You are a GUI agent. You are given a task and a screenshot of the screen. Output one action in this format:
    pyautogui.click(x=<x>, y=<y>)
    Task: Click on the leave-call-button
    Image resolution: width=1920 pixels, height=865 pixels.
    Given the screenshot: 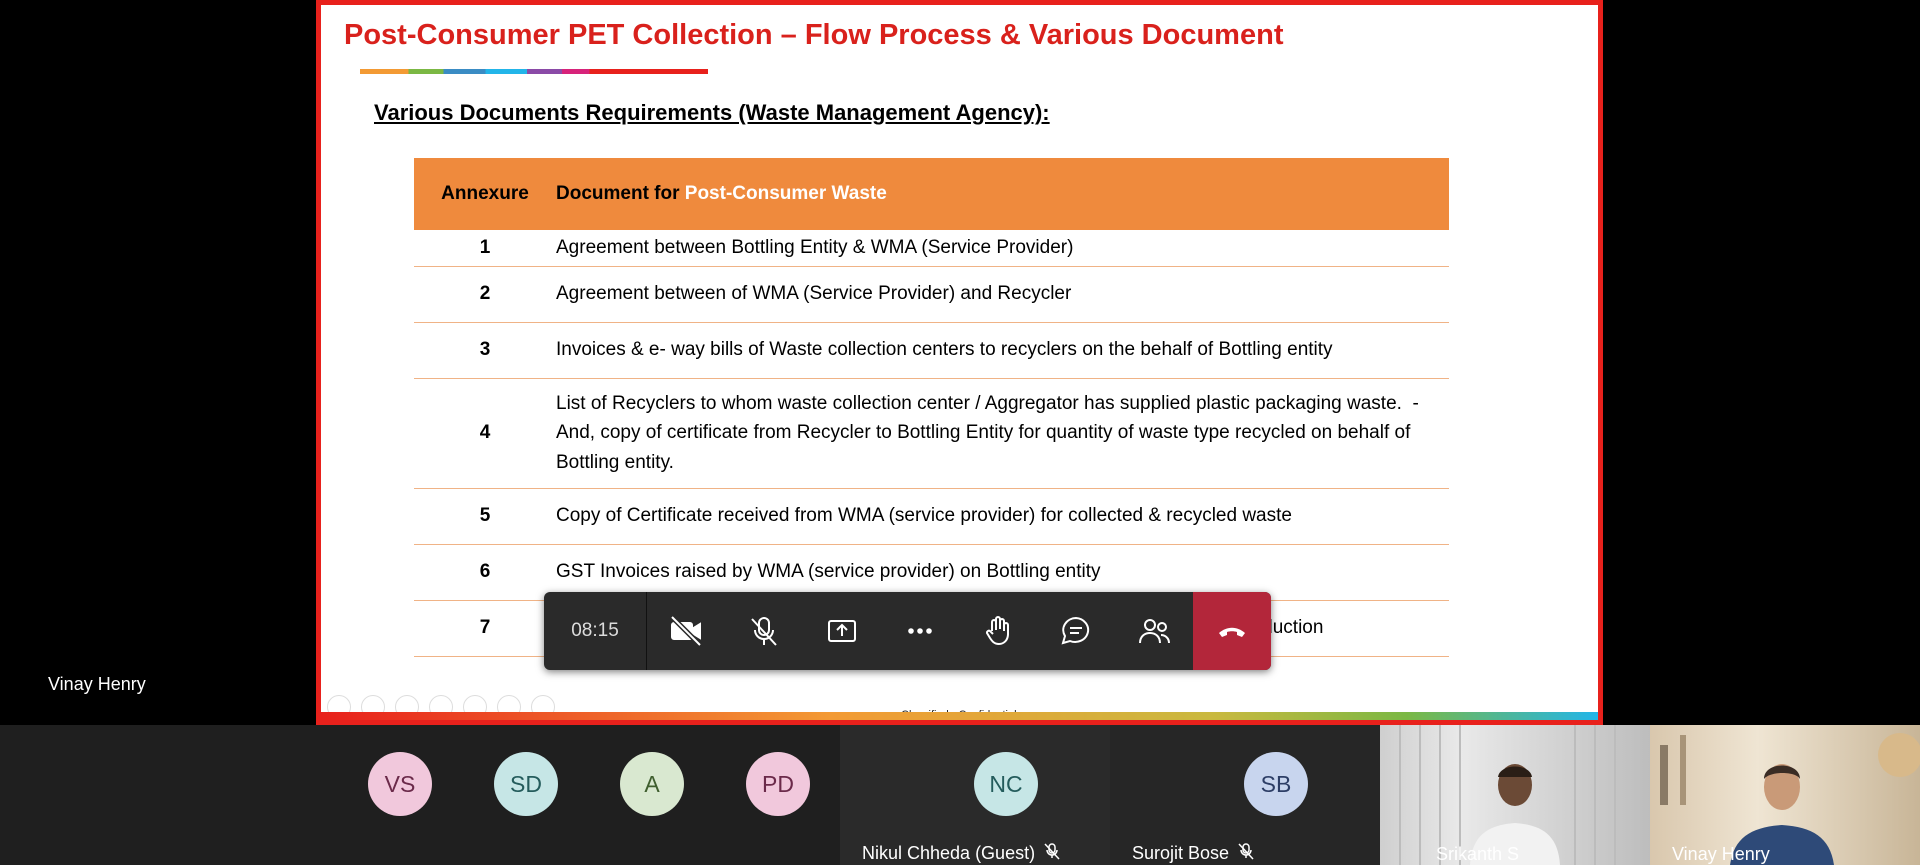 What is the action you would take?
    pyautogui.click(x=1232, y=631)
    